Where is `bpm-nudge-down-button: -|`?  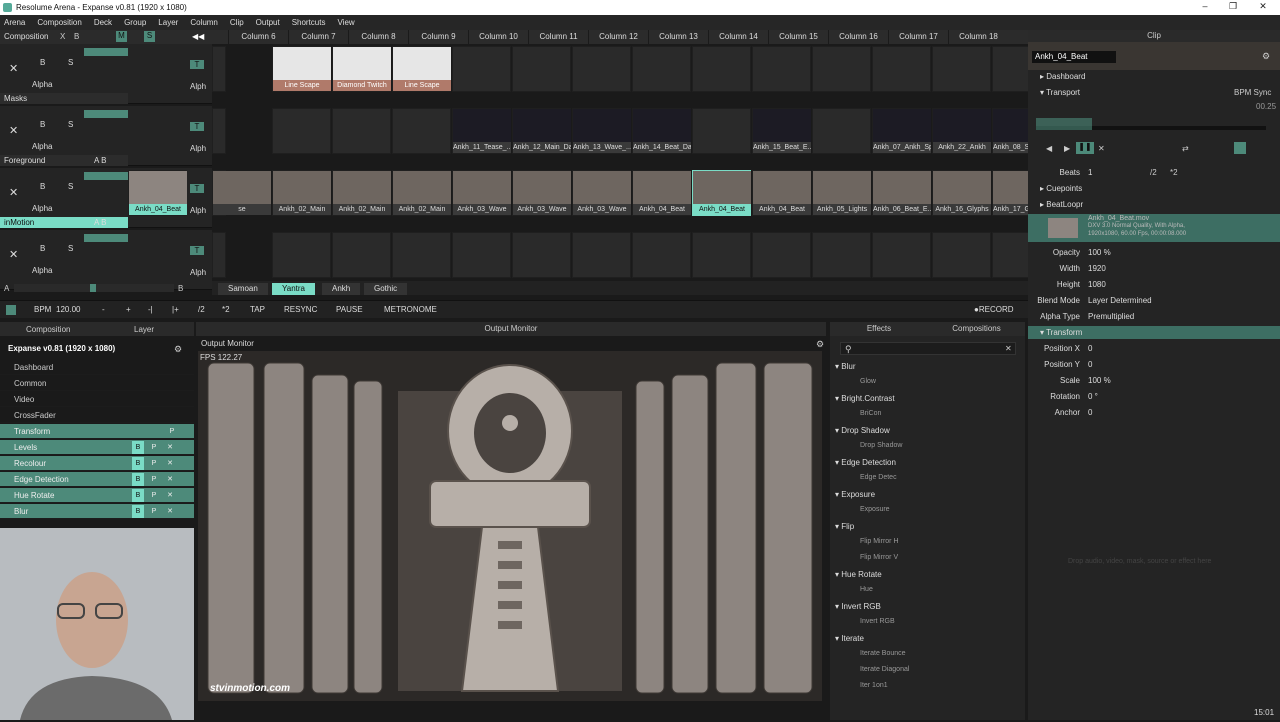 bpm-nudge-down-button: -| is located at coordinates (150, 309).